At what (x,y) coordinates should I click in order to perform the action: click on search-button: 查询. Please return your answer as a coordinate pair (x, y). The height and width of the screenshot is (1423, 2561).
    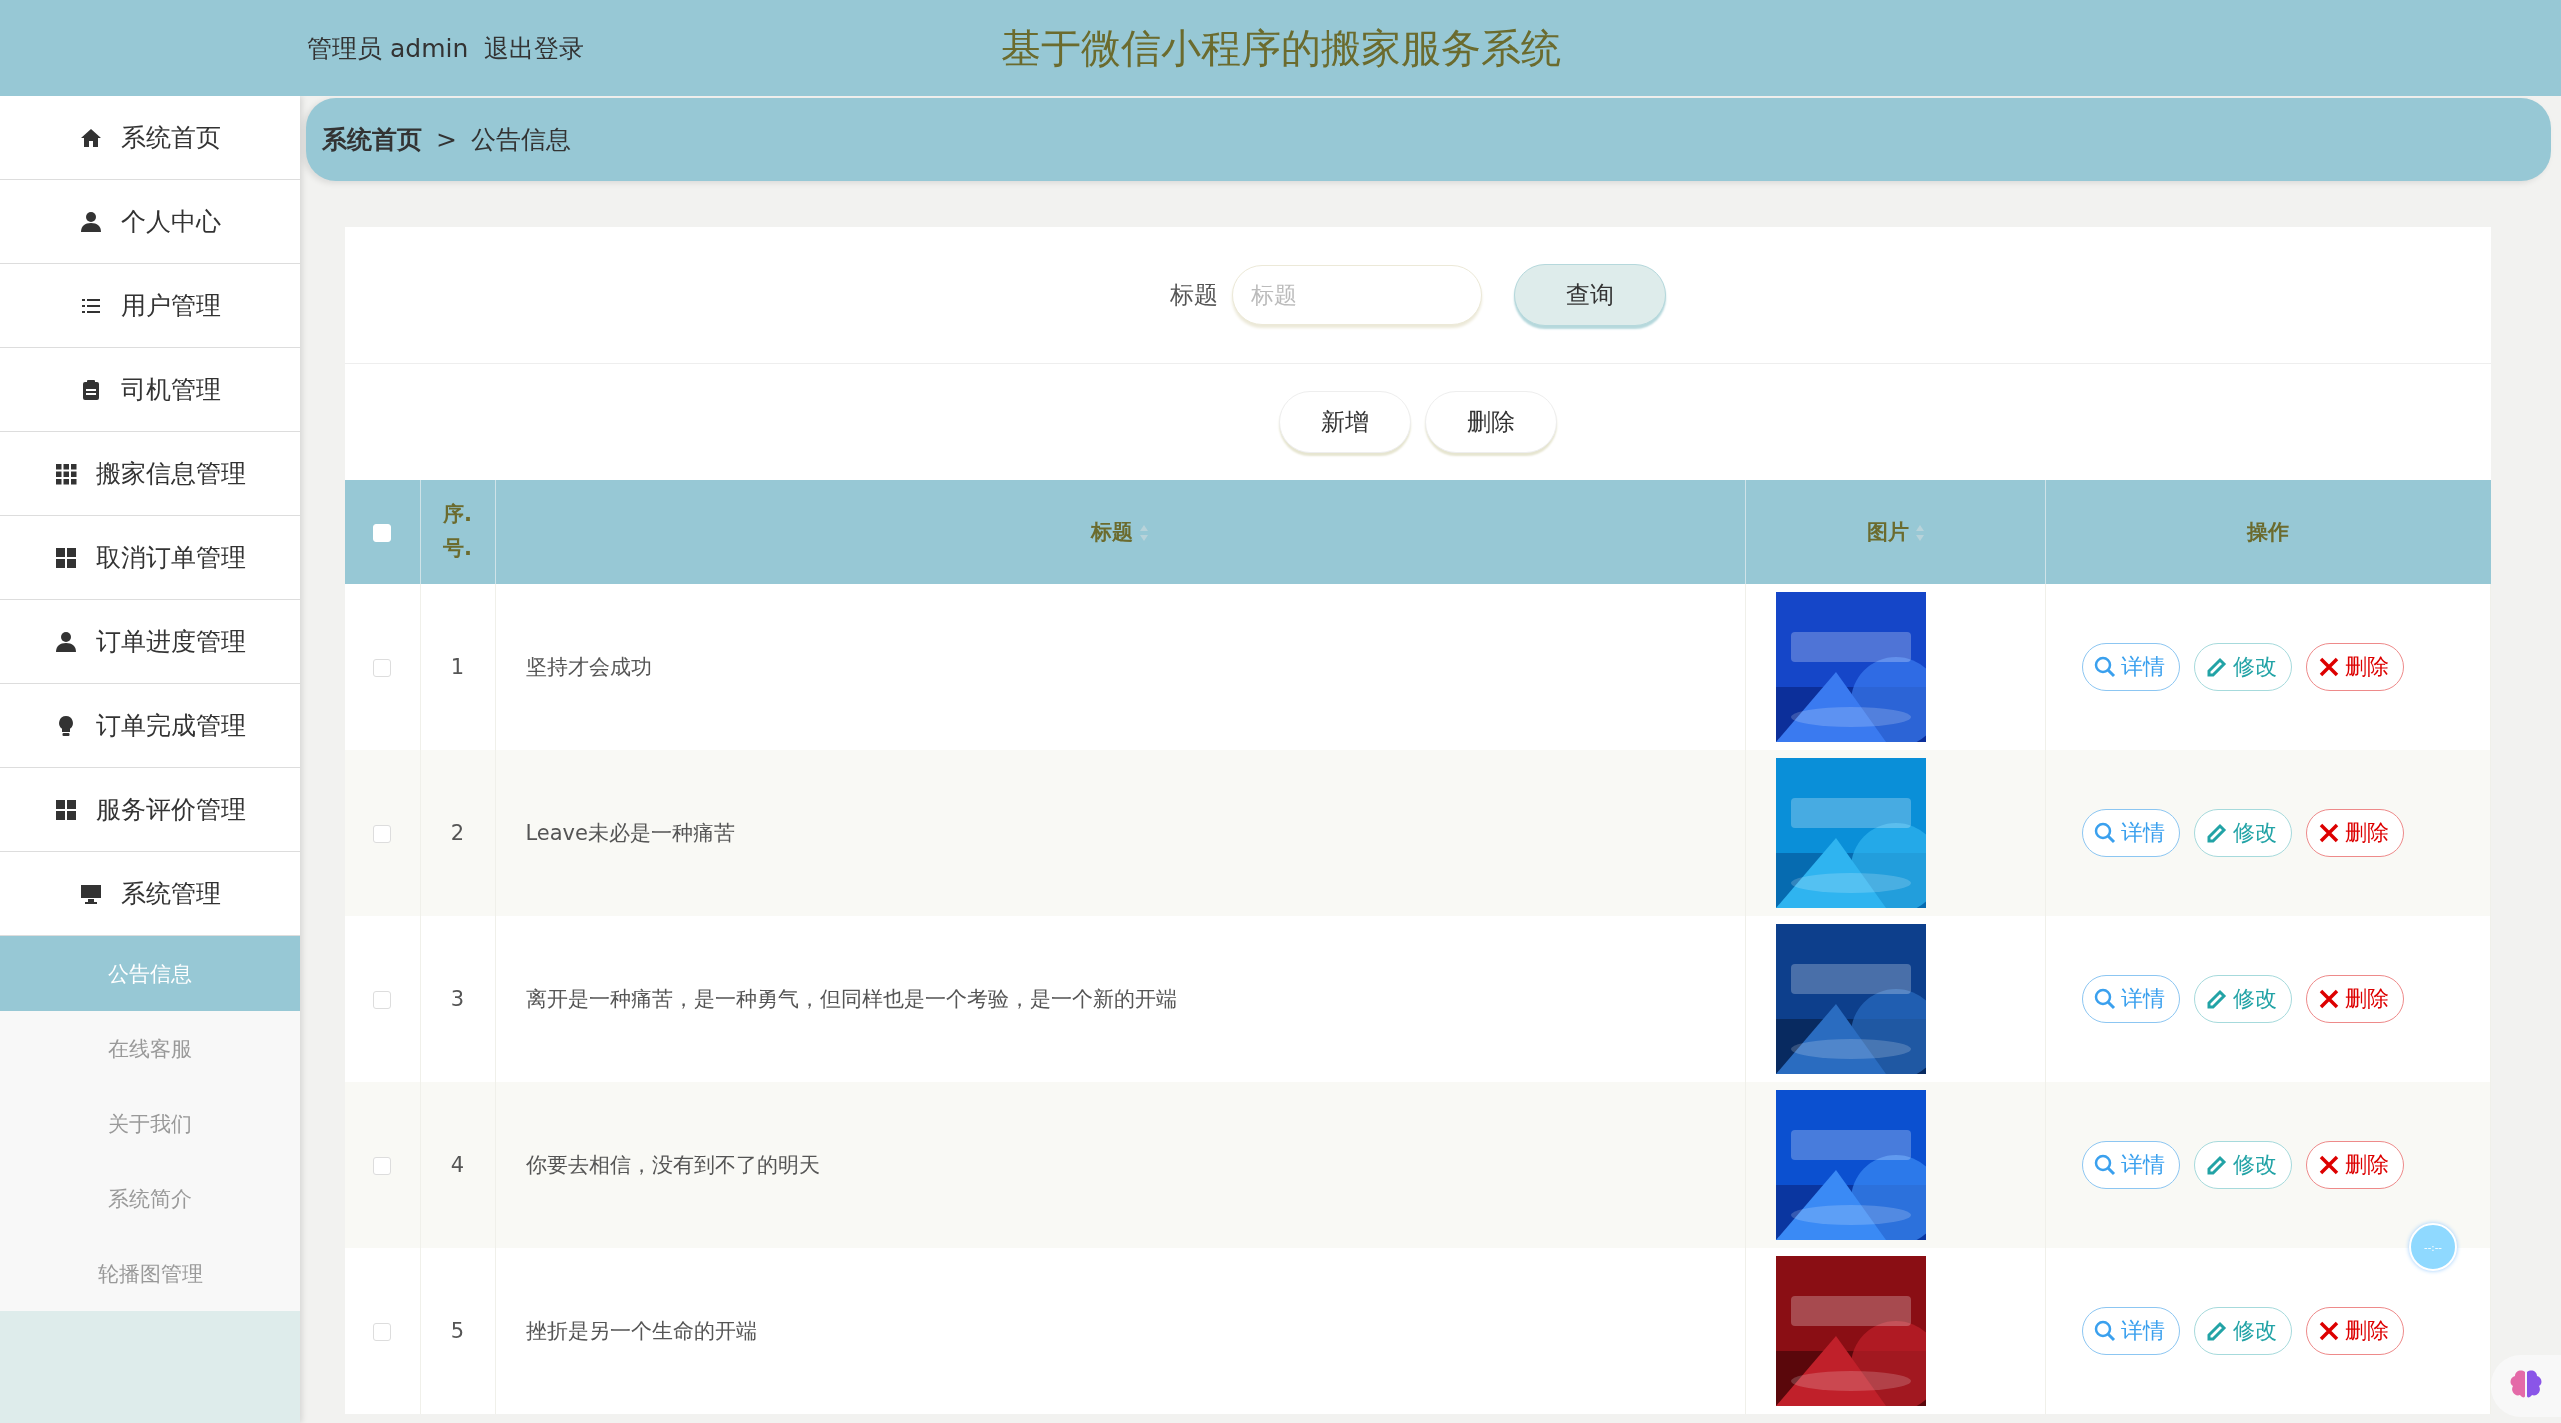
    Looking at the image, I should click on (1590, 295).